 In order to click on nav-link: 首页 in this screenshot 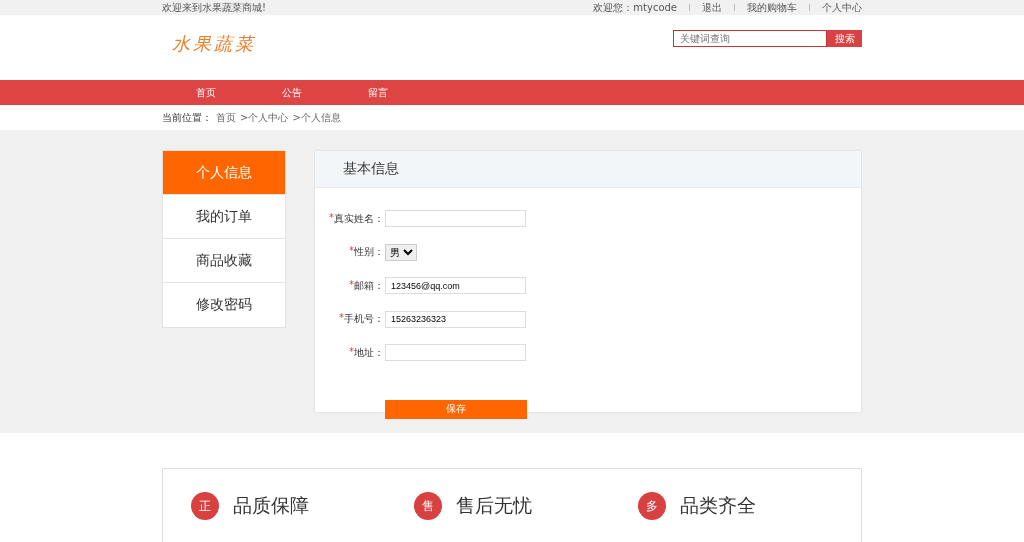, I will do `click(206, 92)`.